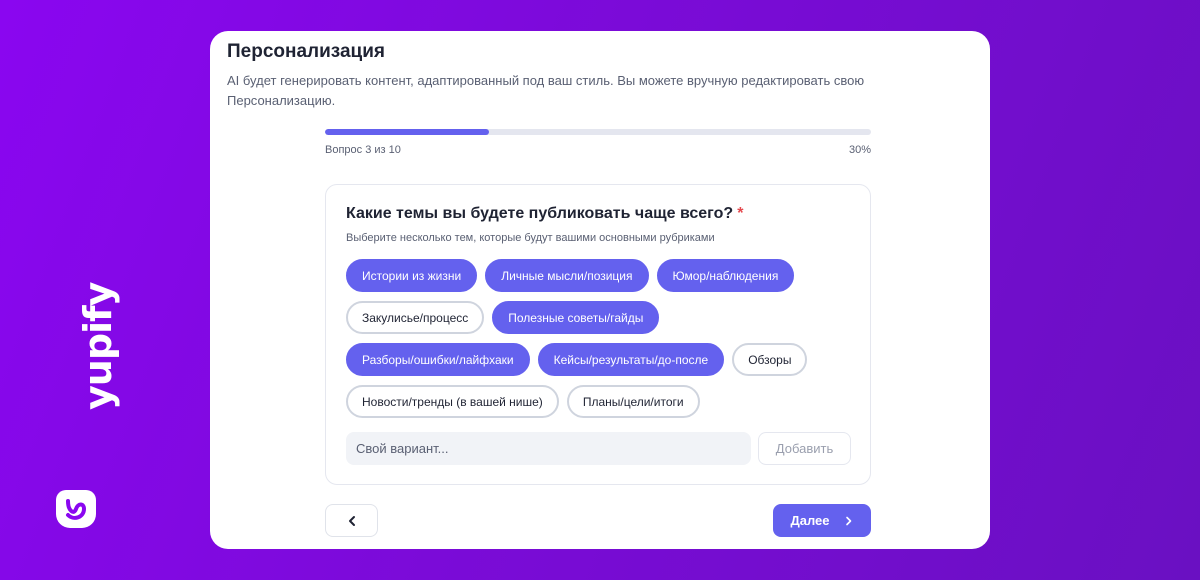 The image size is (1200, 580). I want to click on topic-chip: Разборы/ошибки/лайфхаки, so click(438, 359).